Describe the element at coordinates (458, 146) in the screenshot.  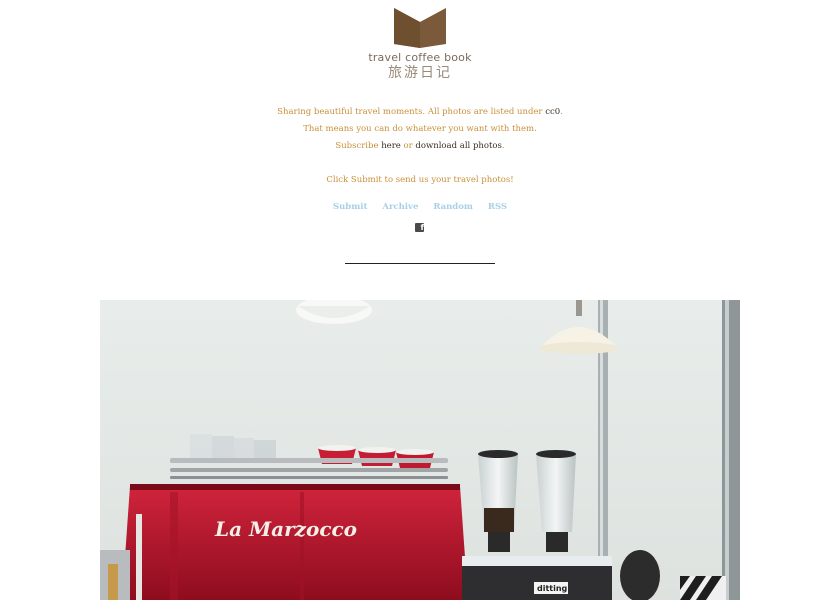
I see `download-all-photos-link: download all photos` at that location.